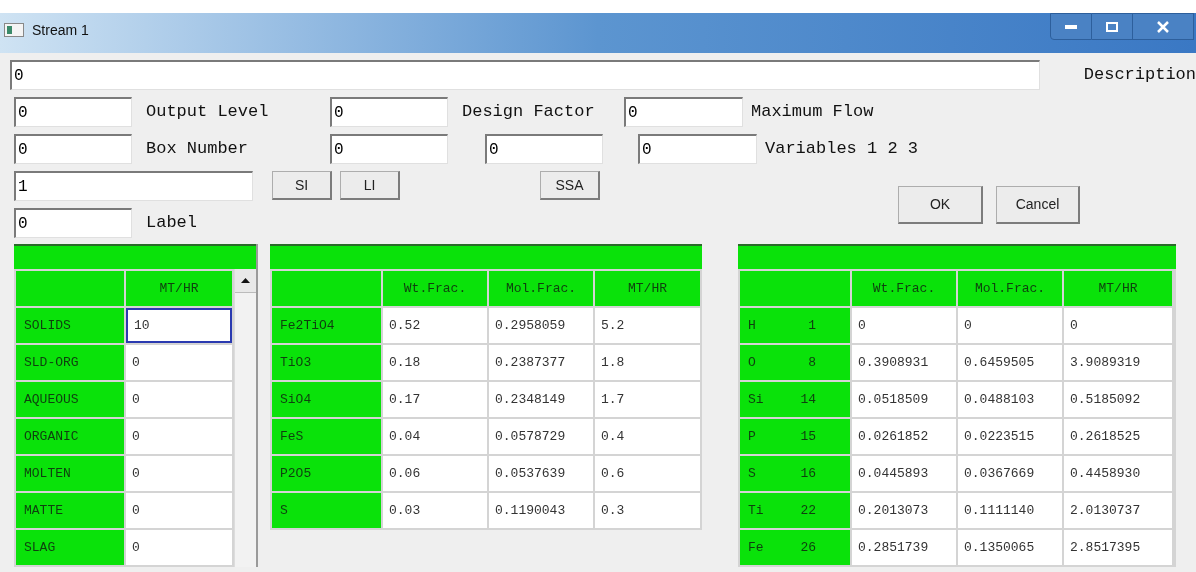 Image resolution: width=1196 pixels, height=572 pixels. What do you see at coordinates (570, 185) in the screenshot?
I see `push-button: SSA` at bounding box center [570, 185].